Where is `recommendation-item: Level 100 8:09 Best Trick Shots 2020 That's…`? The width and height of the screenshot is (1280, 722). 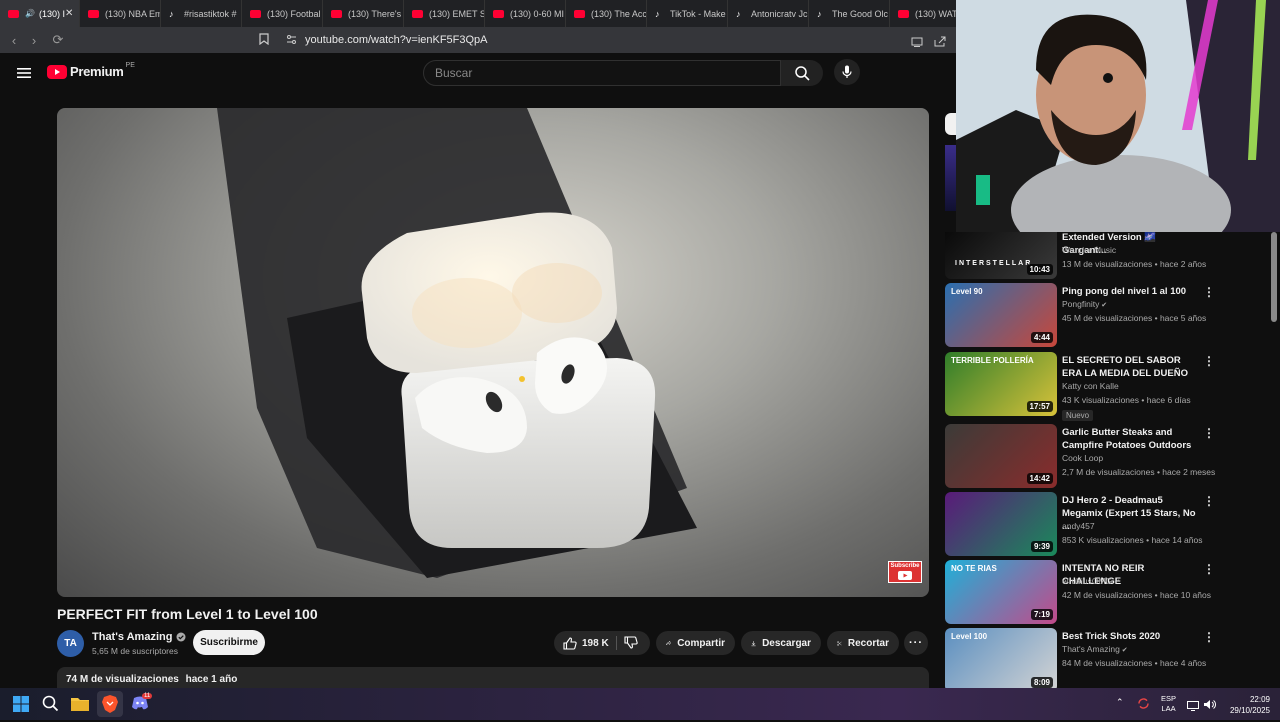 recommendation-item: Level 100 8:09 Best Trick Shots 2020 That's… is located at coordinates (1110, 660).